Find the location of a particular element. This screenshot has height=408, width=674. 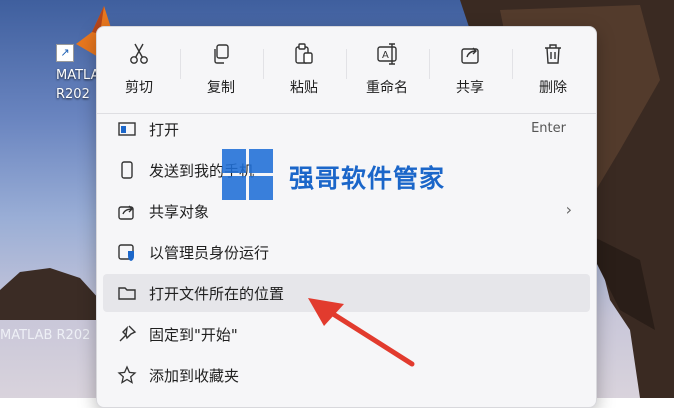

rename-icon: A is located at coordinates (387, 54).